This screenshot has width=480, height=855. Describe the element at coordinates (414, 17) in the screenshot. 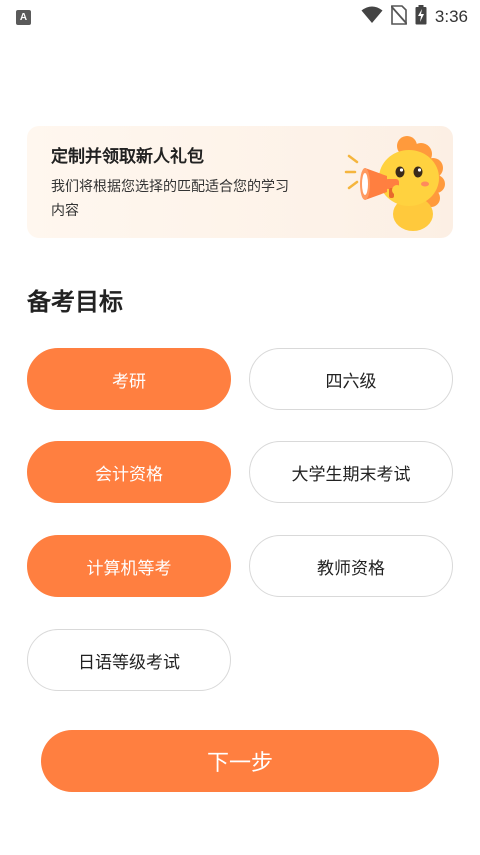

I see `status-bar-right: 3:36` at that location.